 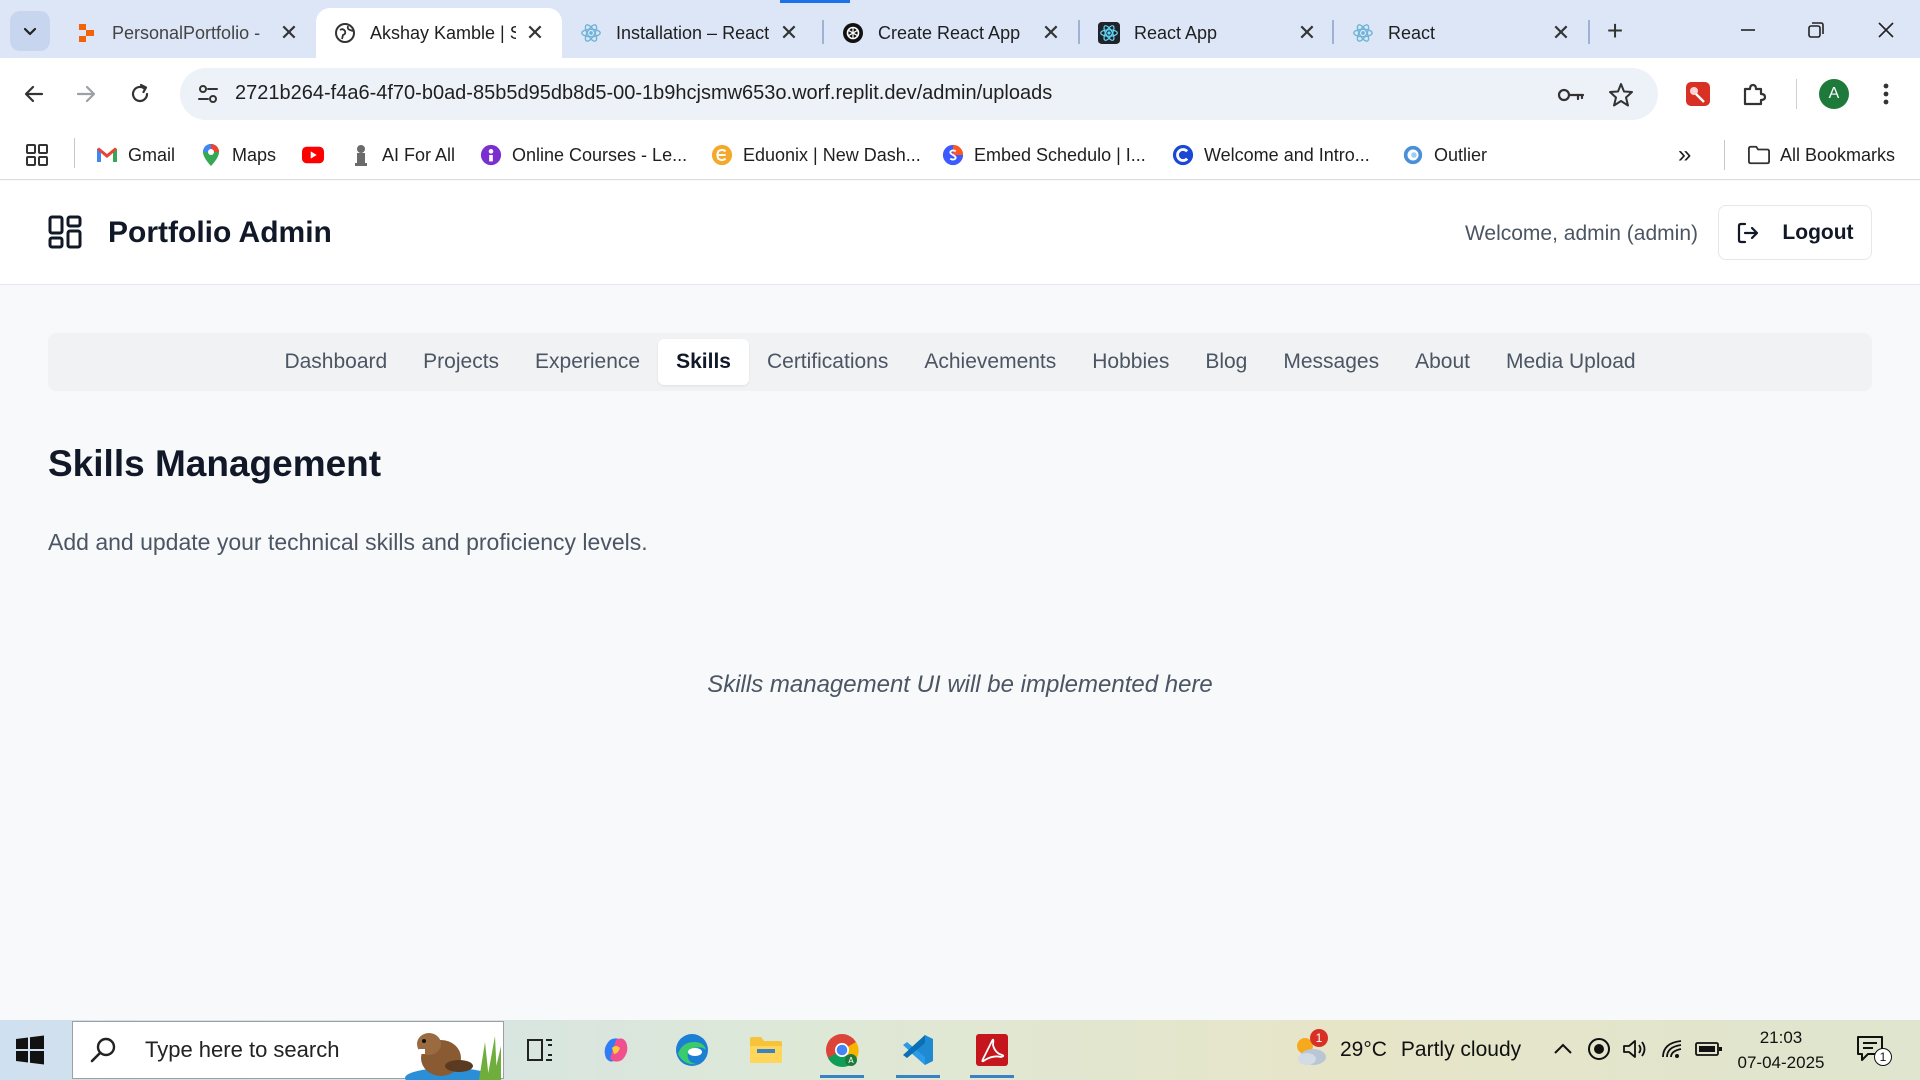 I want to click on new-tab-button: +, so click(x=1615, y=31).